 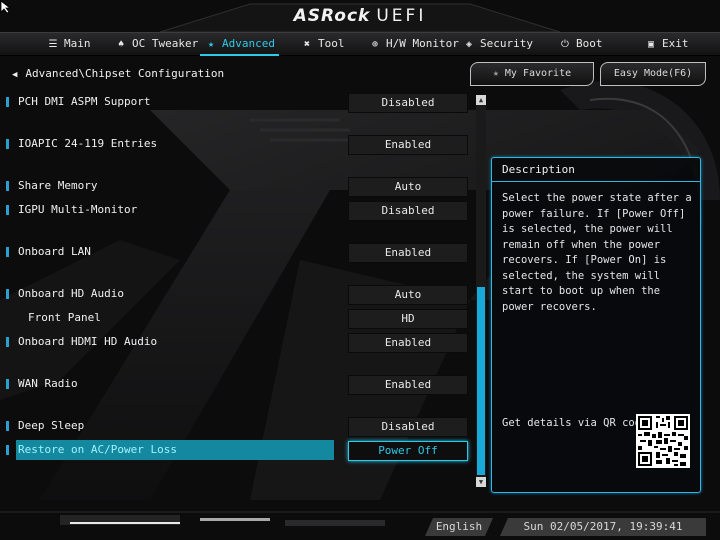 I want to click on brand-name: ASRock, so click(x=332, y=16).